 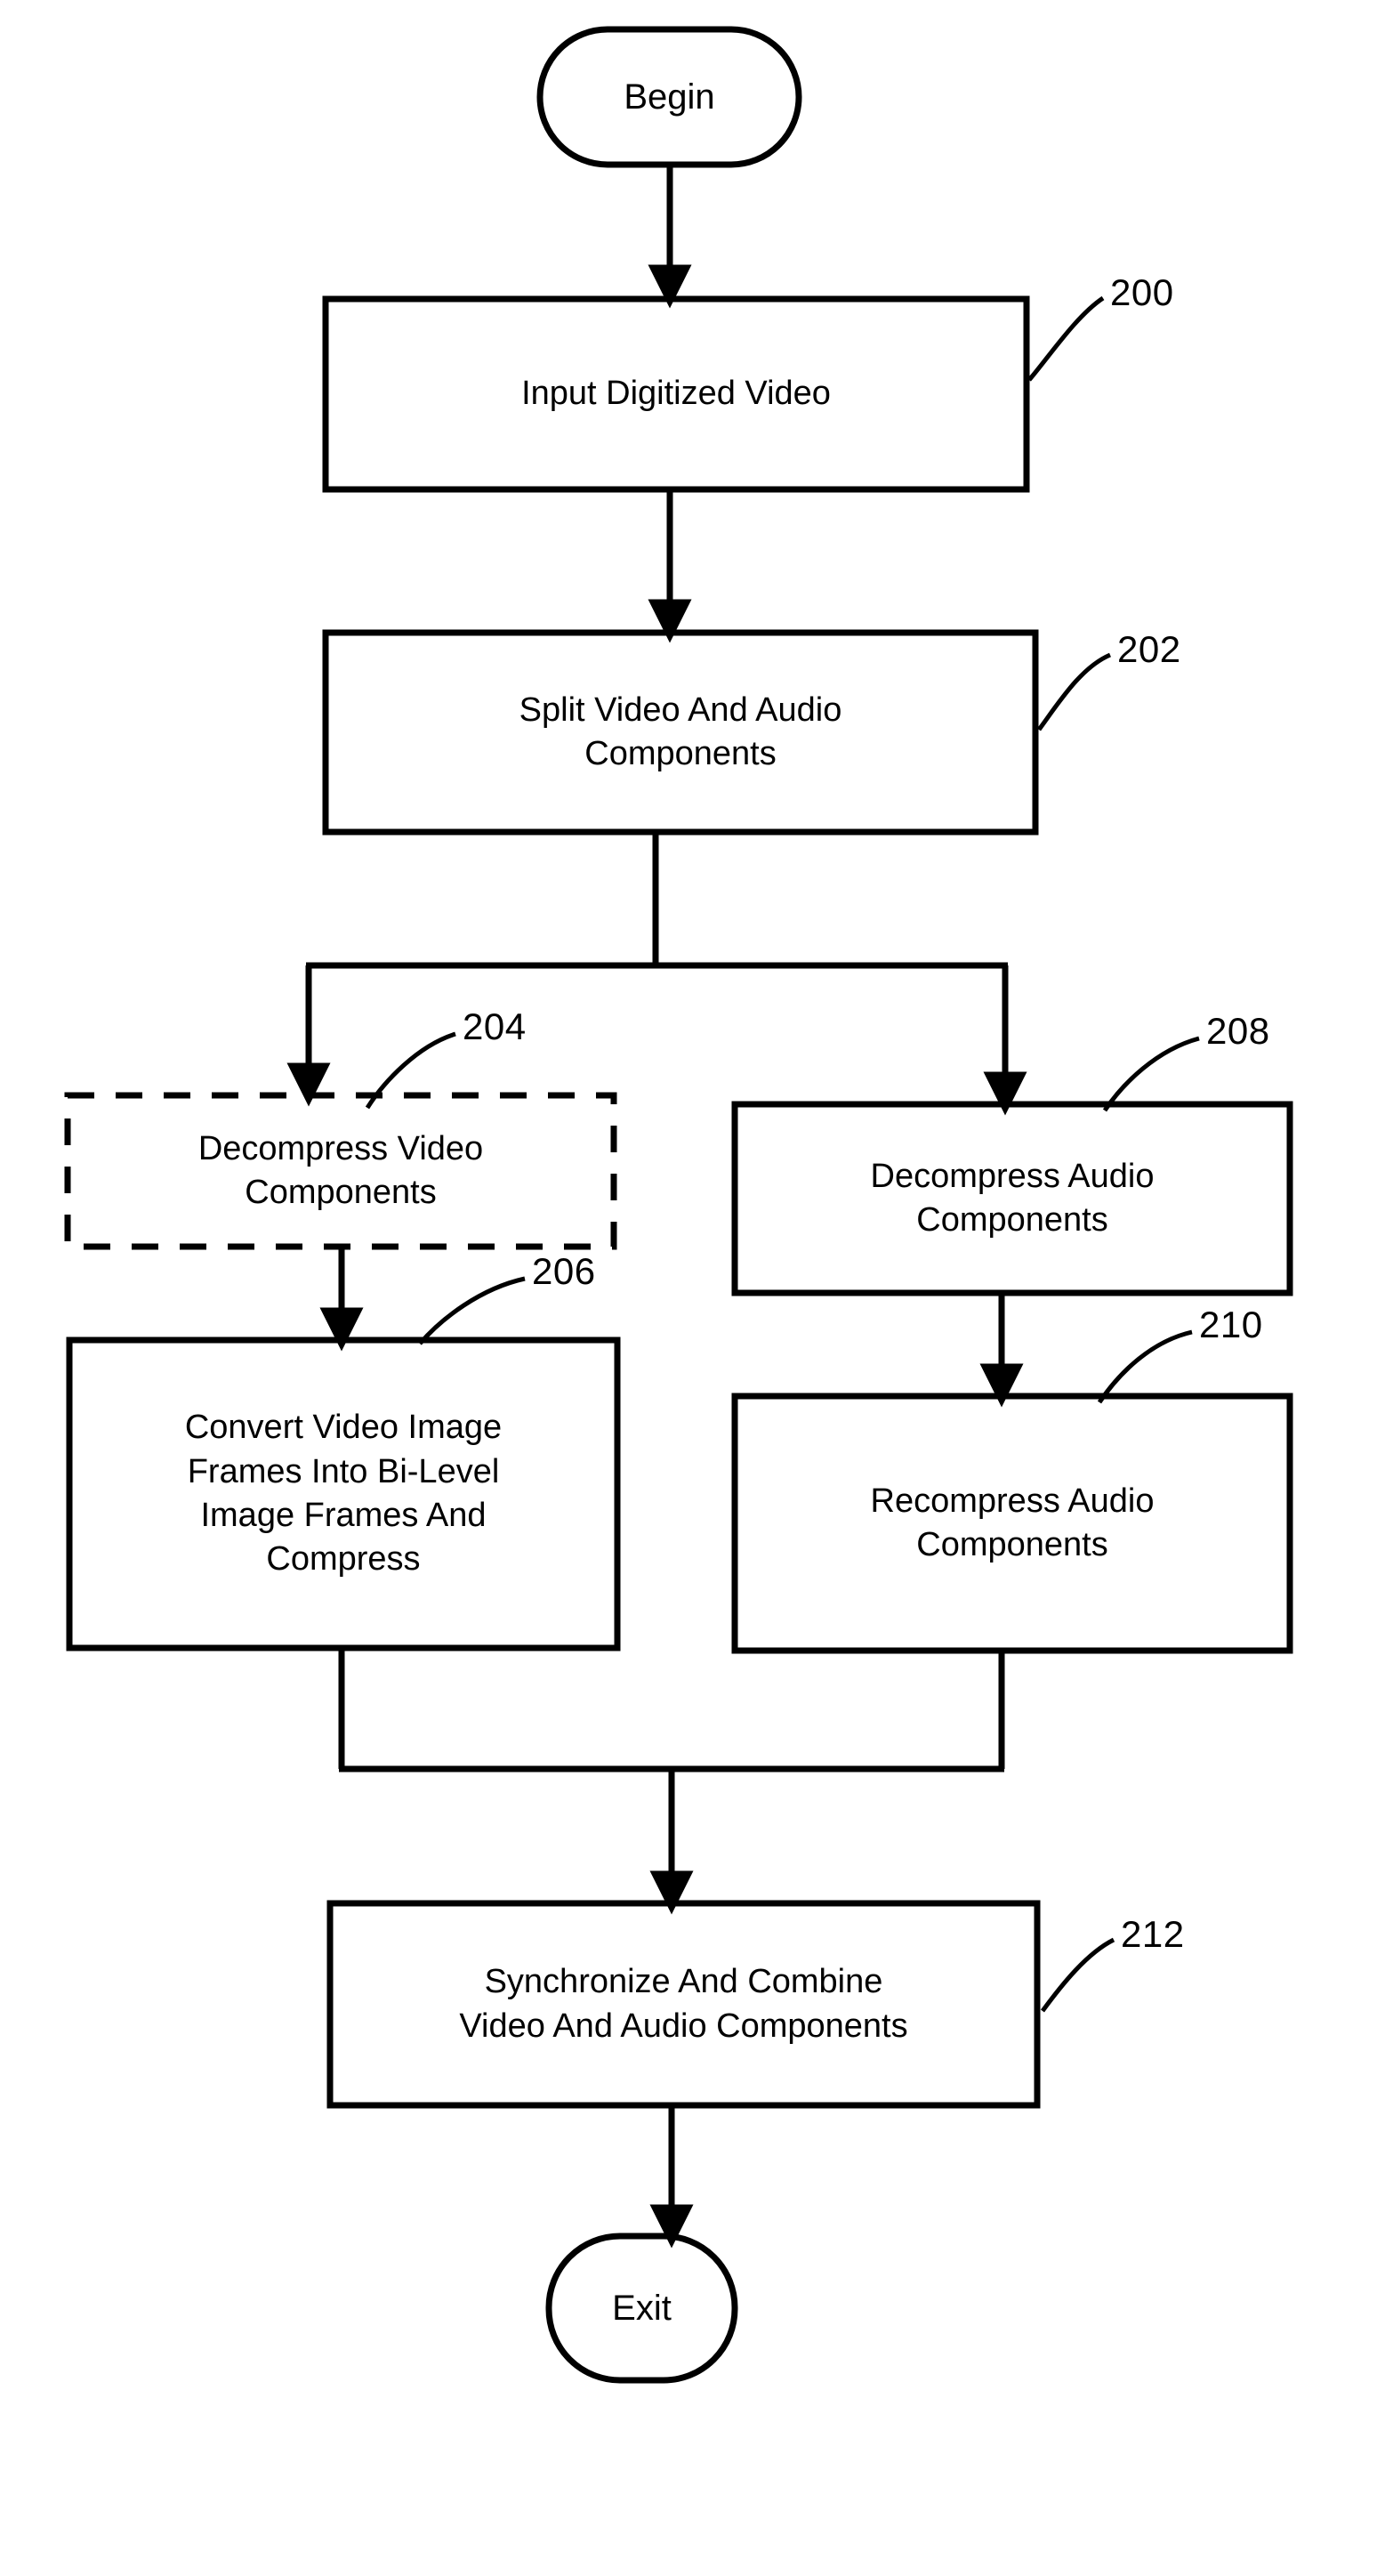 What do you see at coordinates (1142, 292) in the screenshot?
I see `reference-numeral-200: 200` at bounding box center [1142, 292].